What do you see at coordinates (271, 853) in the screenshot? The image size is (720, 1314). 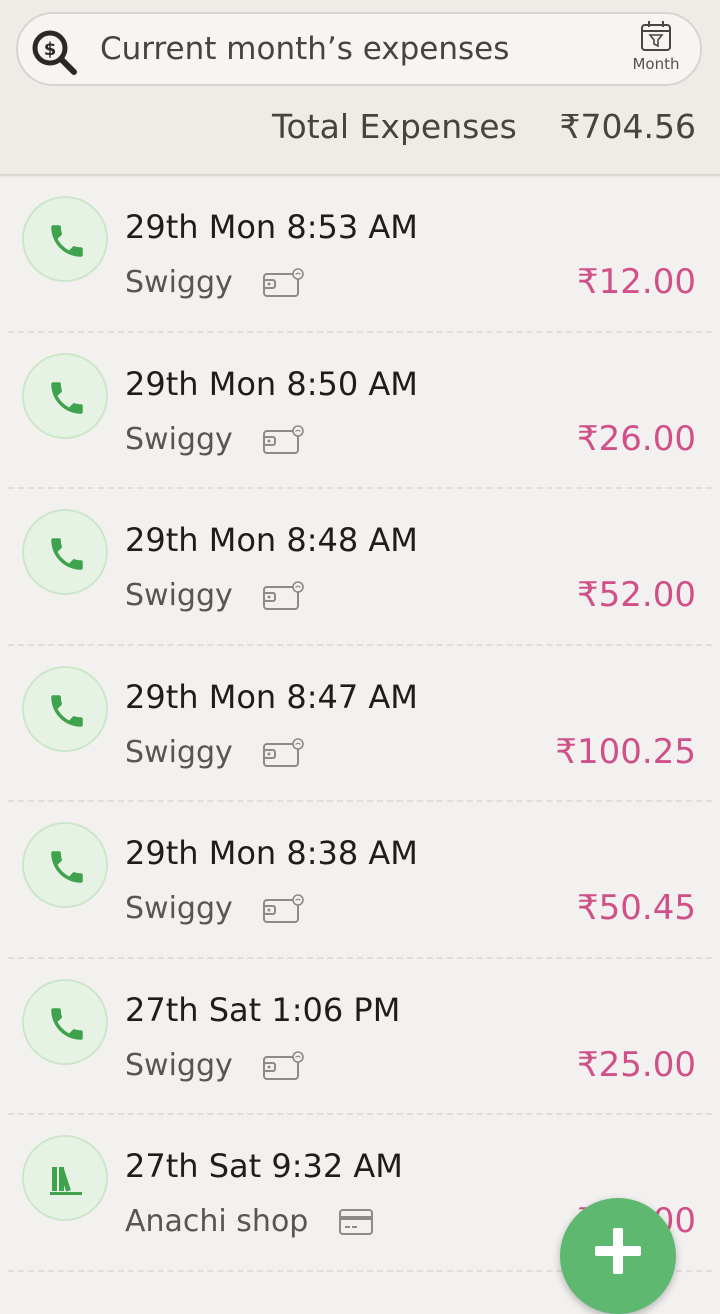 I see `transaction-time: 29th Mon 8:38 AM` at bounding box center [271, 853].